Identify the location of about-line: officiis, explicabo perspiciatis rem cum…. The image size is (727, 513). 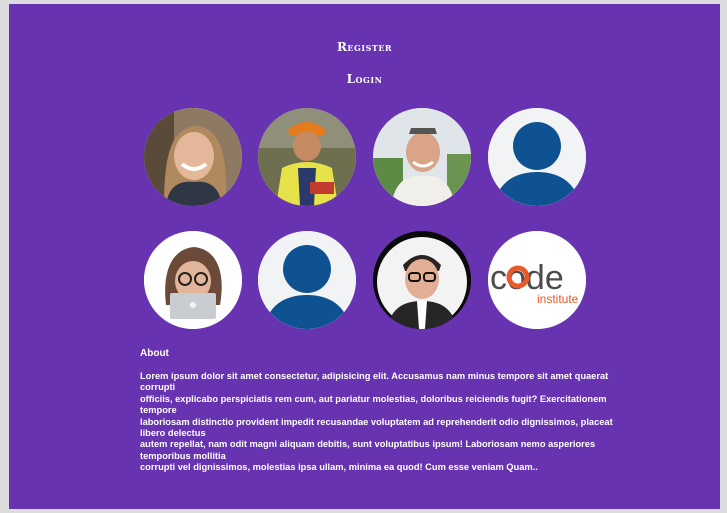
(373, 404).